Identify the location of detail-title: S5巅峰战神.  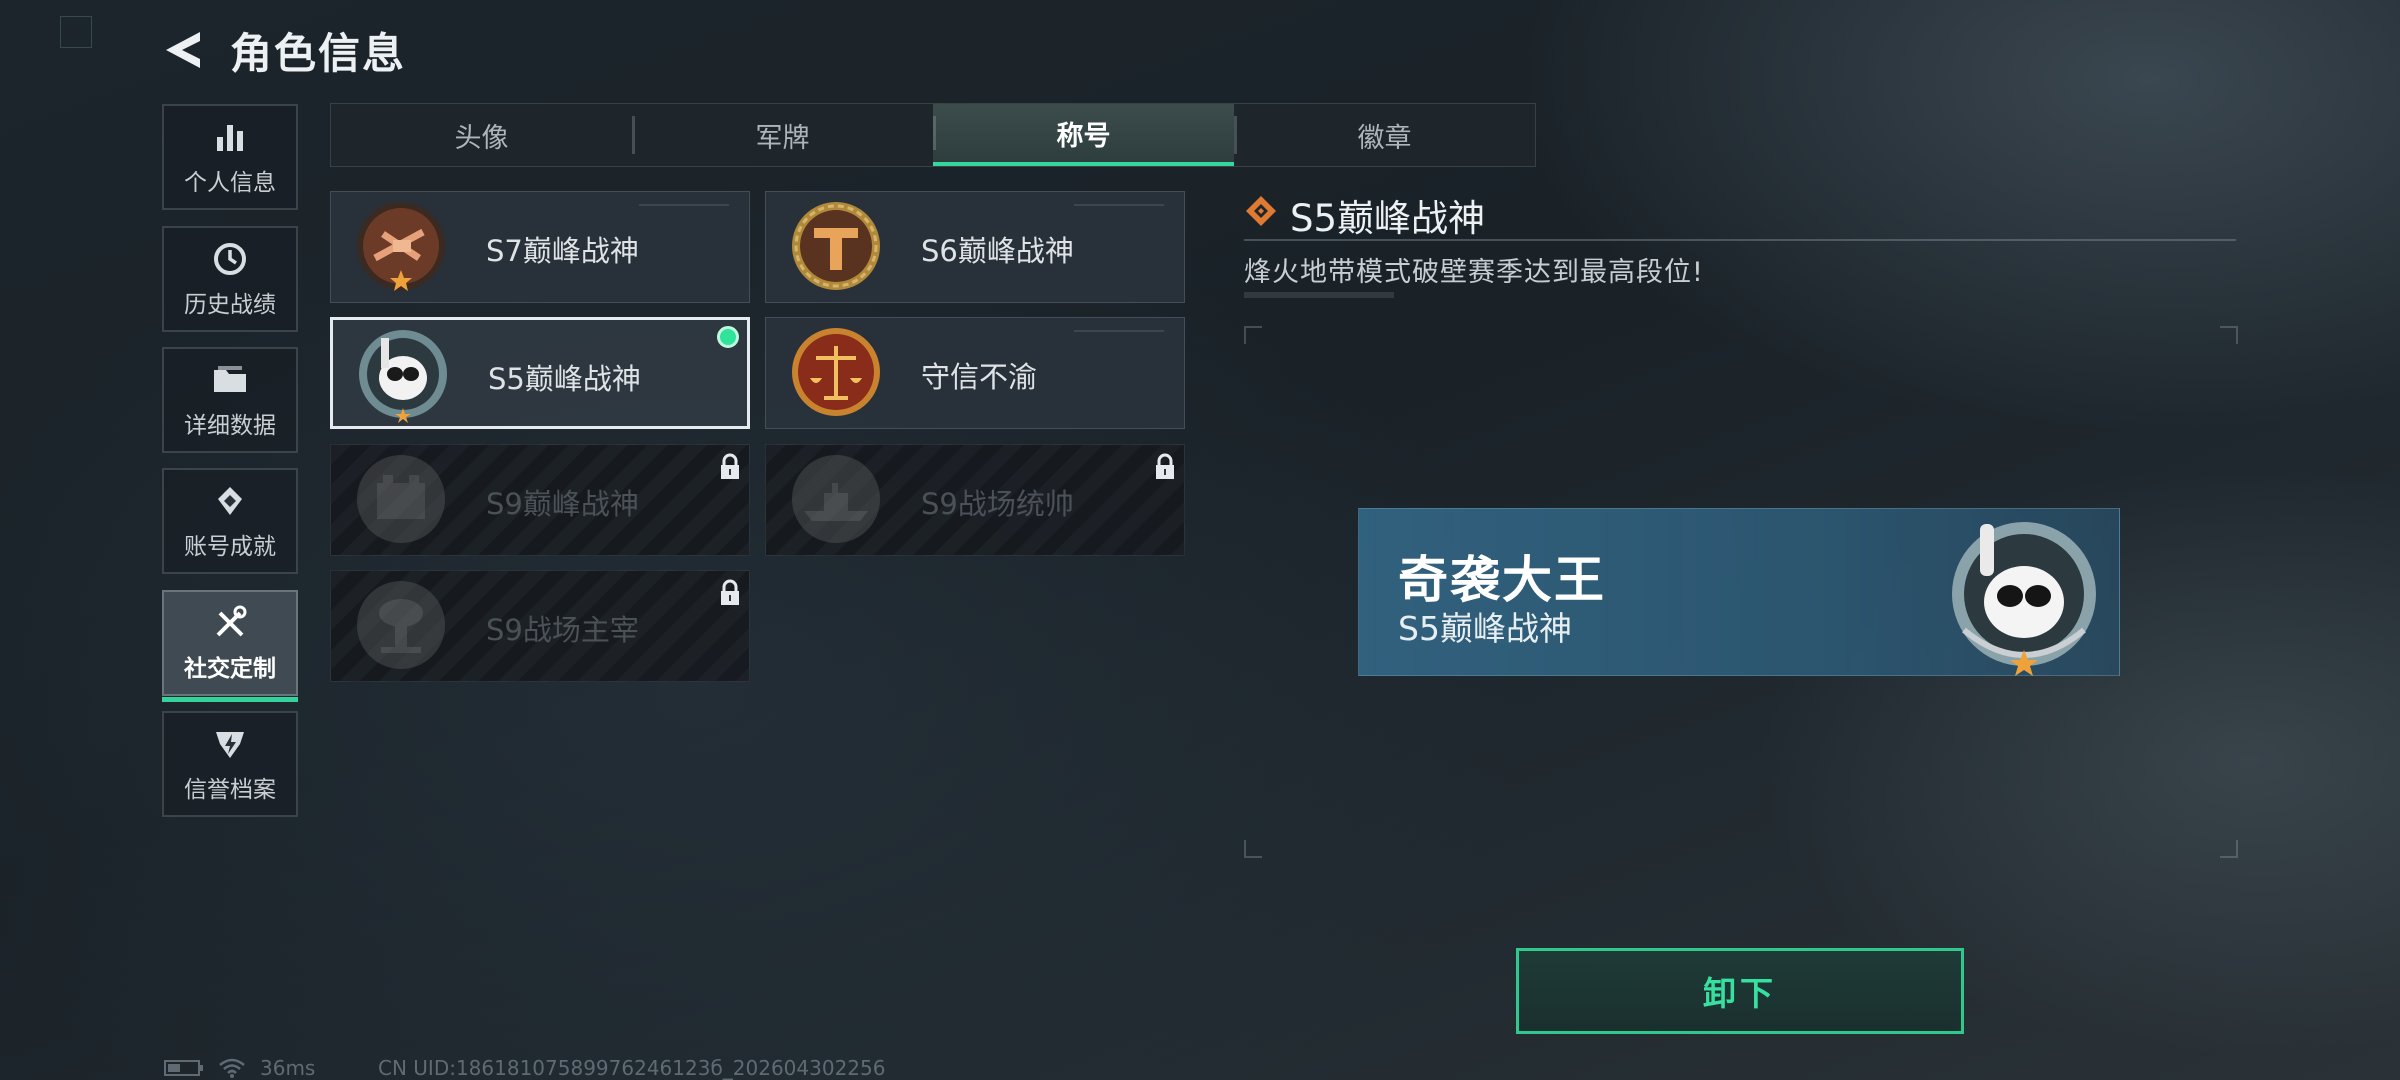
(1388, 218).